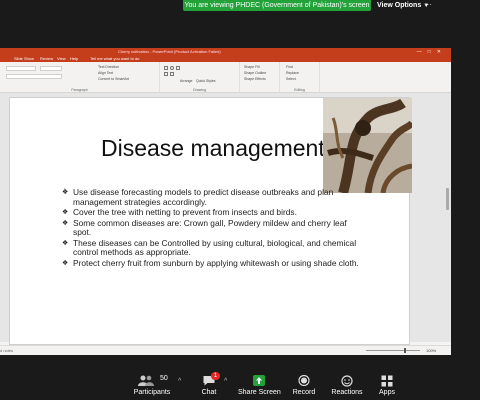 The image size is (480, 400). Describe the element at coordinates (291, 79) in the screenshot. I see `select-button: Select` at that location.